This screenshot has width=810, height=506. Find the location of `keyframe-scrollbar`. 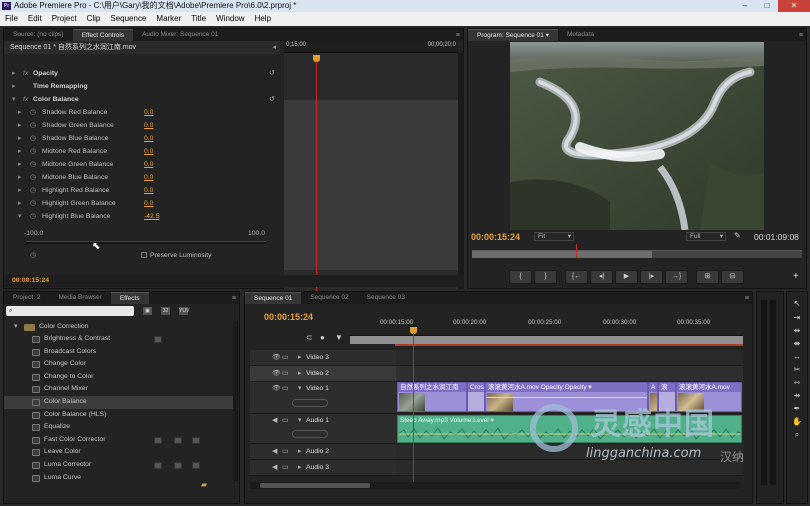

keyframe-scrollbar is located at coordinates (461, 171).